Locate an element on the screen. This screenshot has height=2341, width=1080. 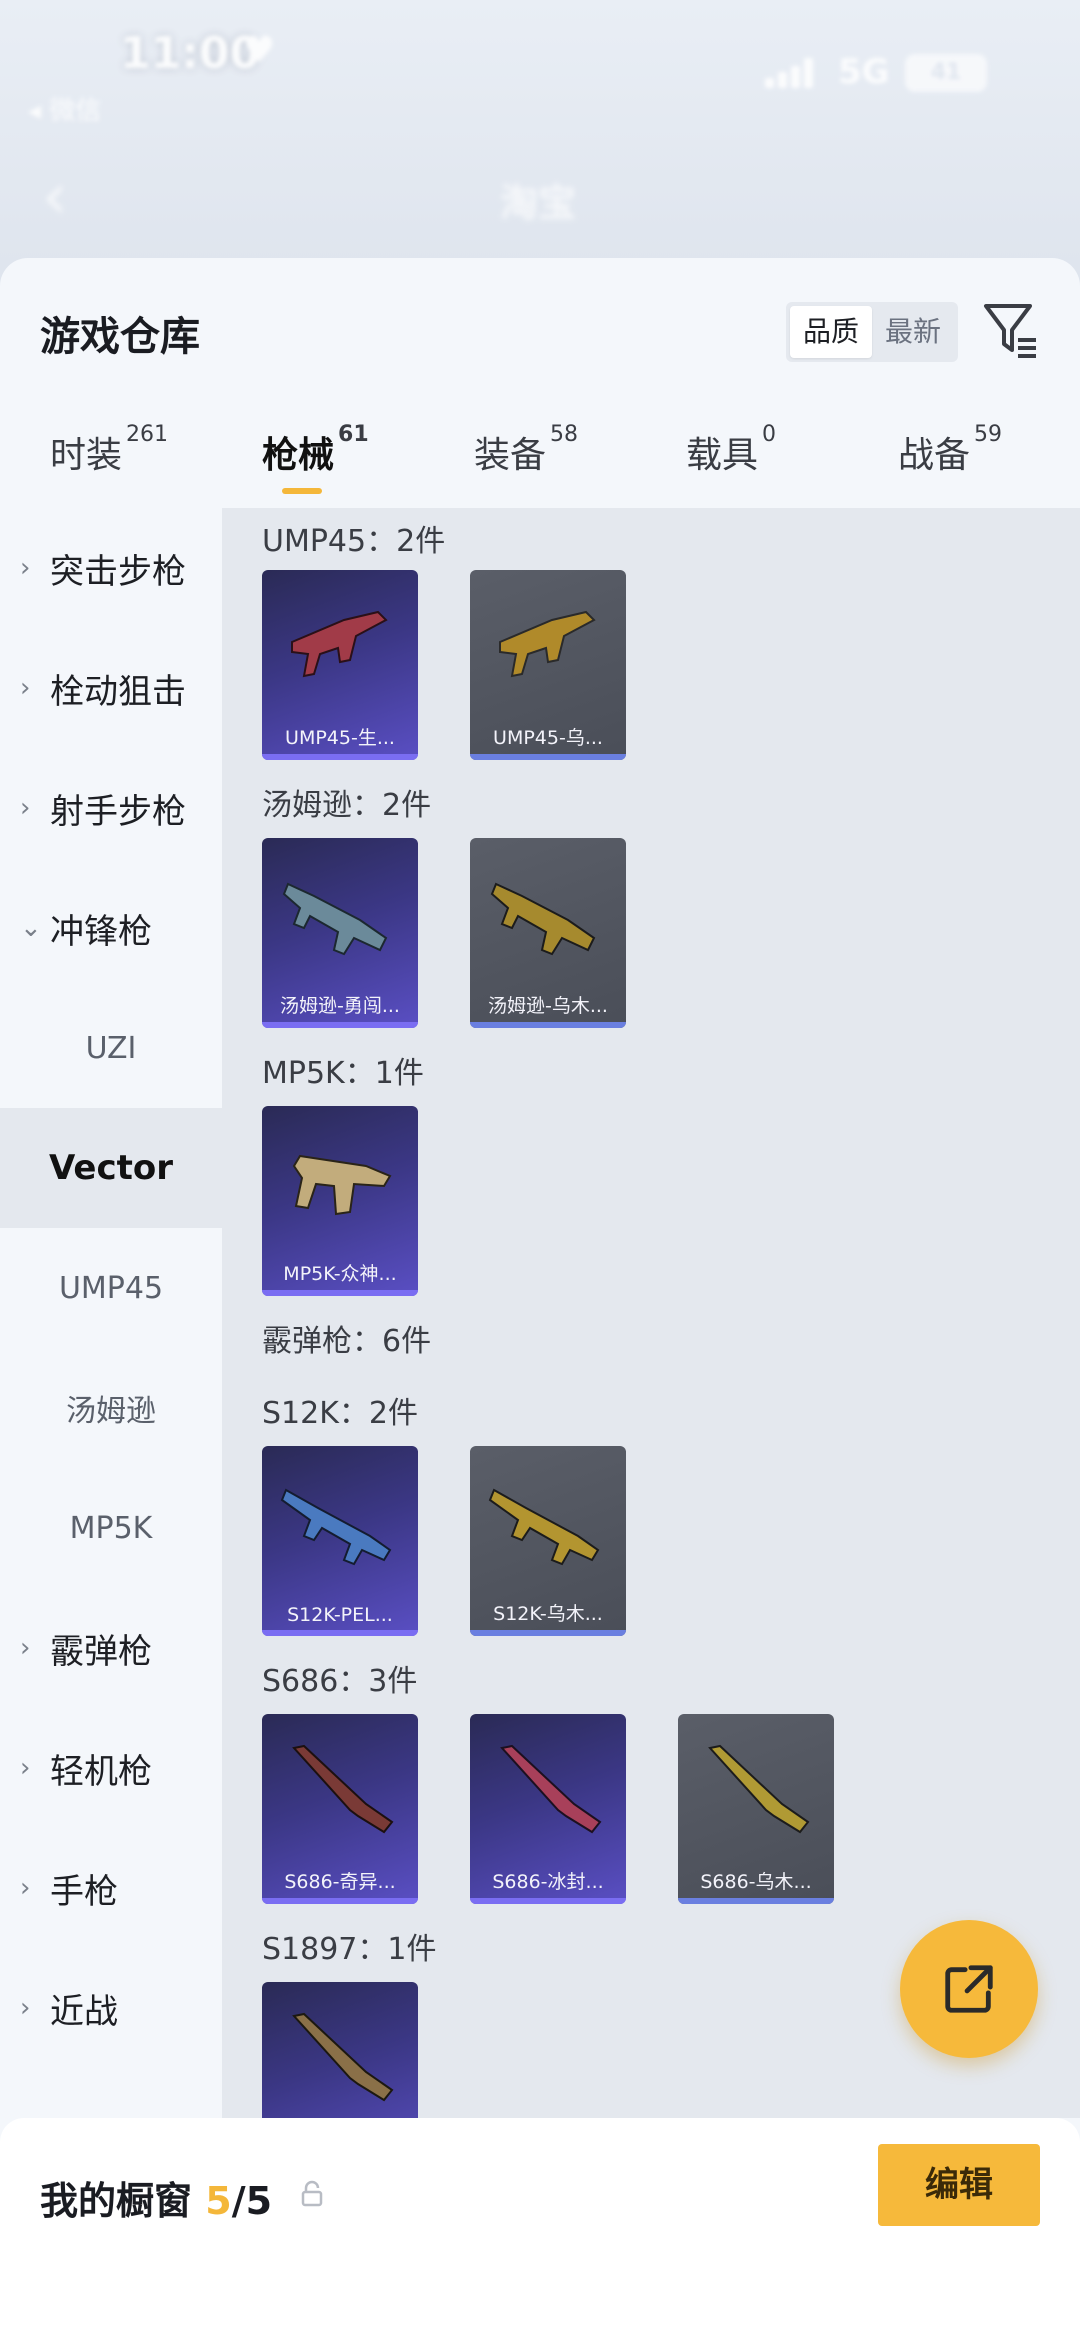
tab-count: 59 is located at coordinates (988, 434).